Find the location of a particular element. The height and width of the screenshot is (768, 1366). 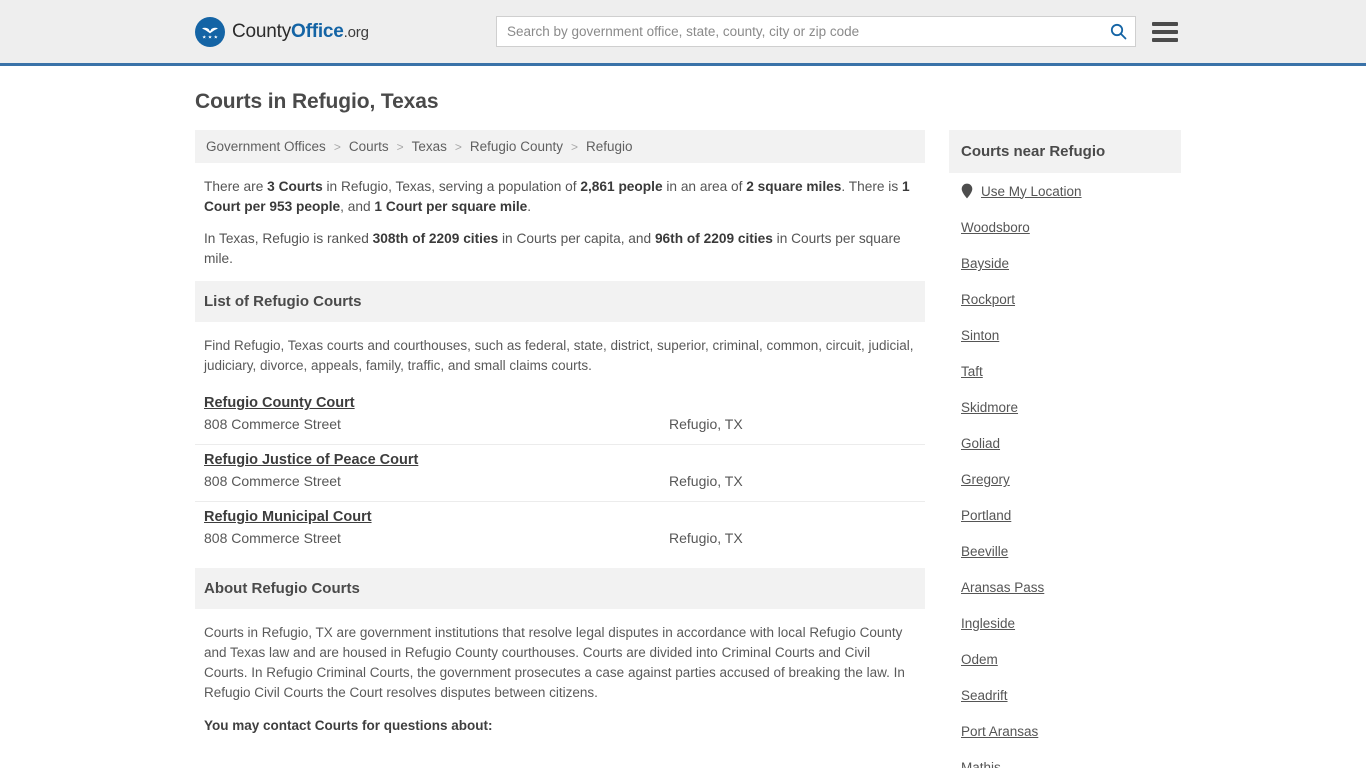

sidebar-city-link: Beeville is located at coordinates (984, 551).